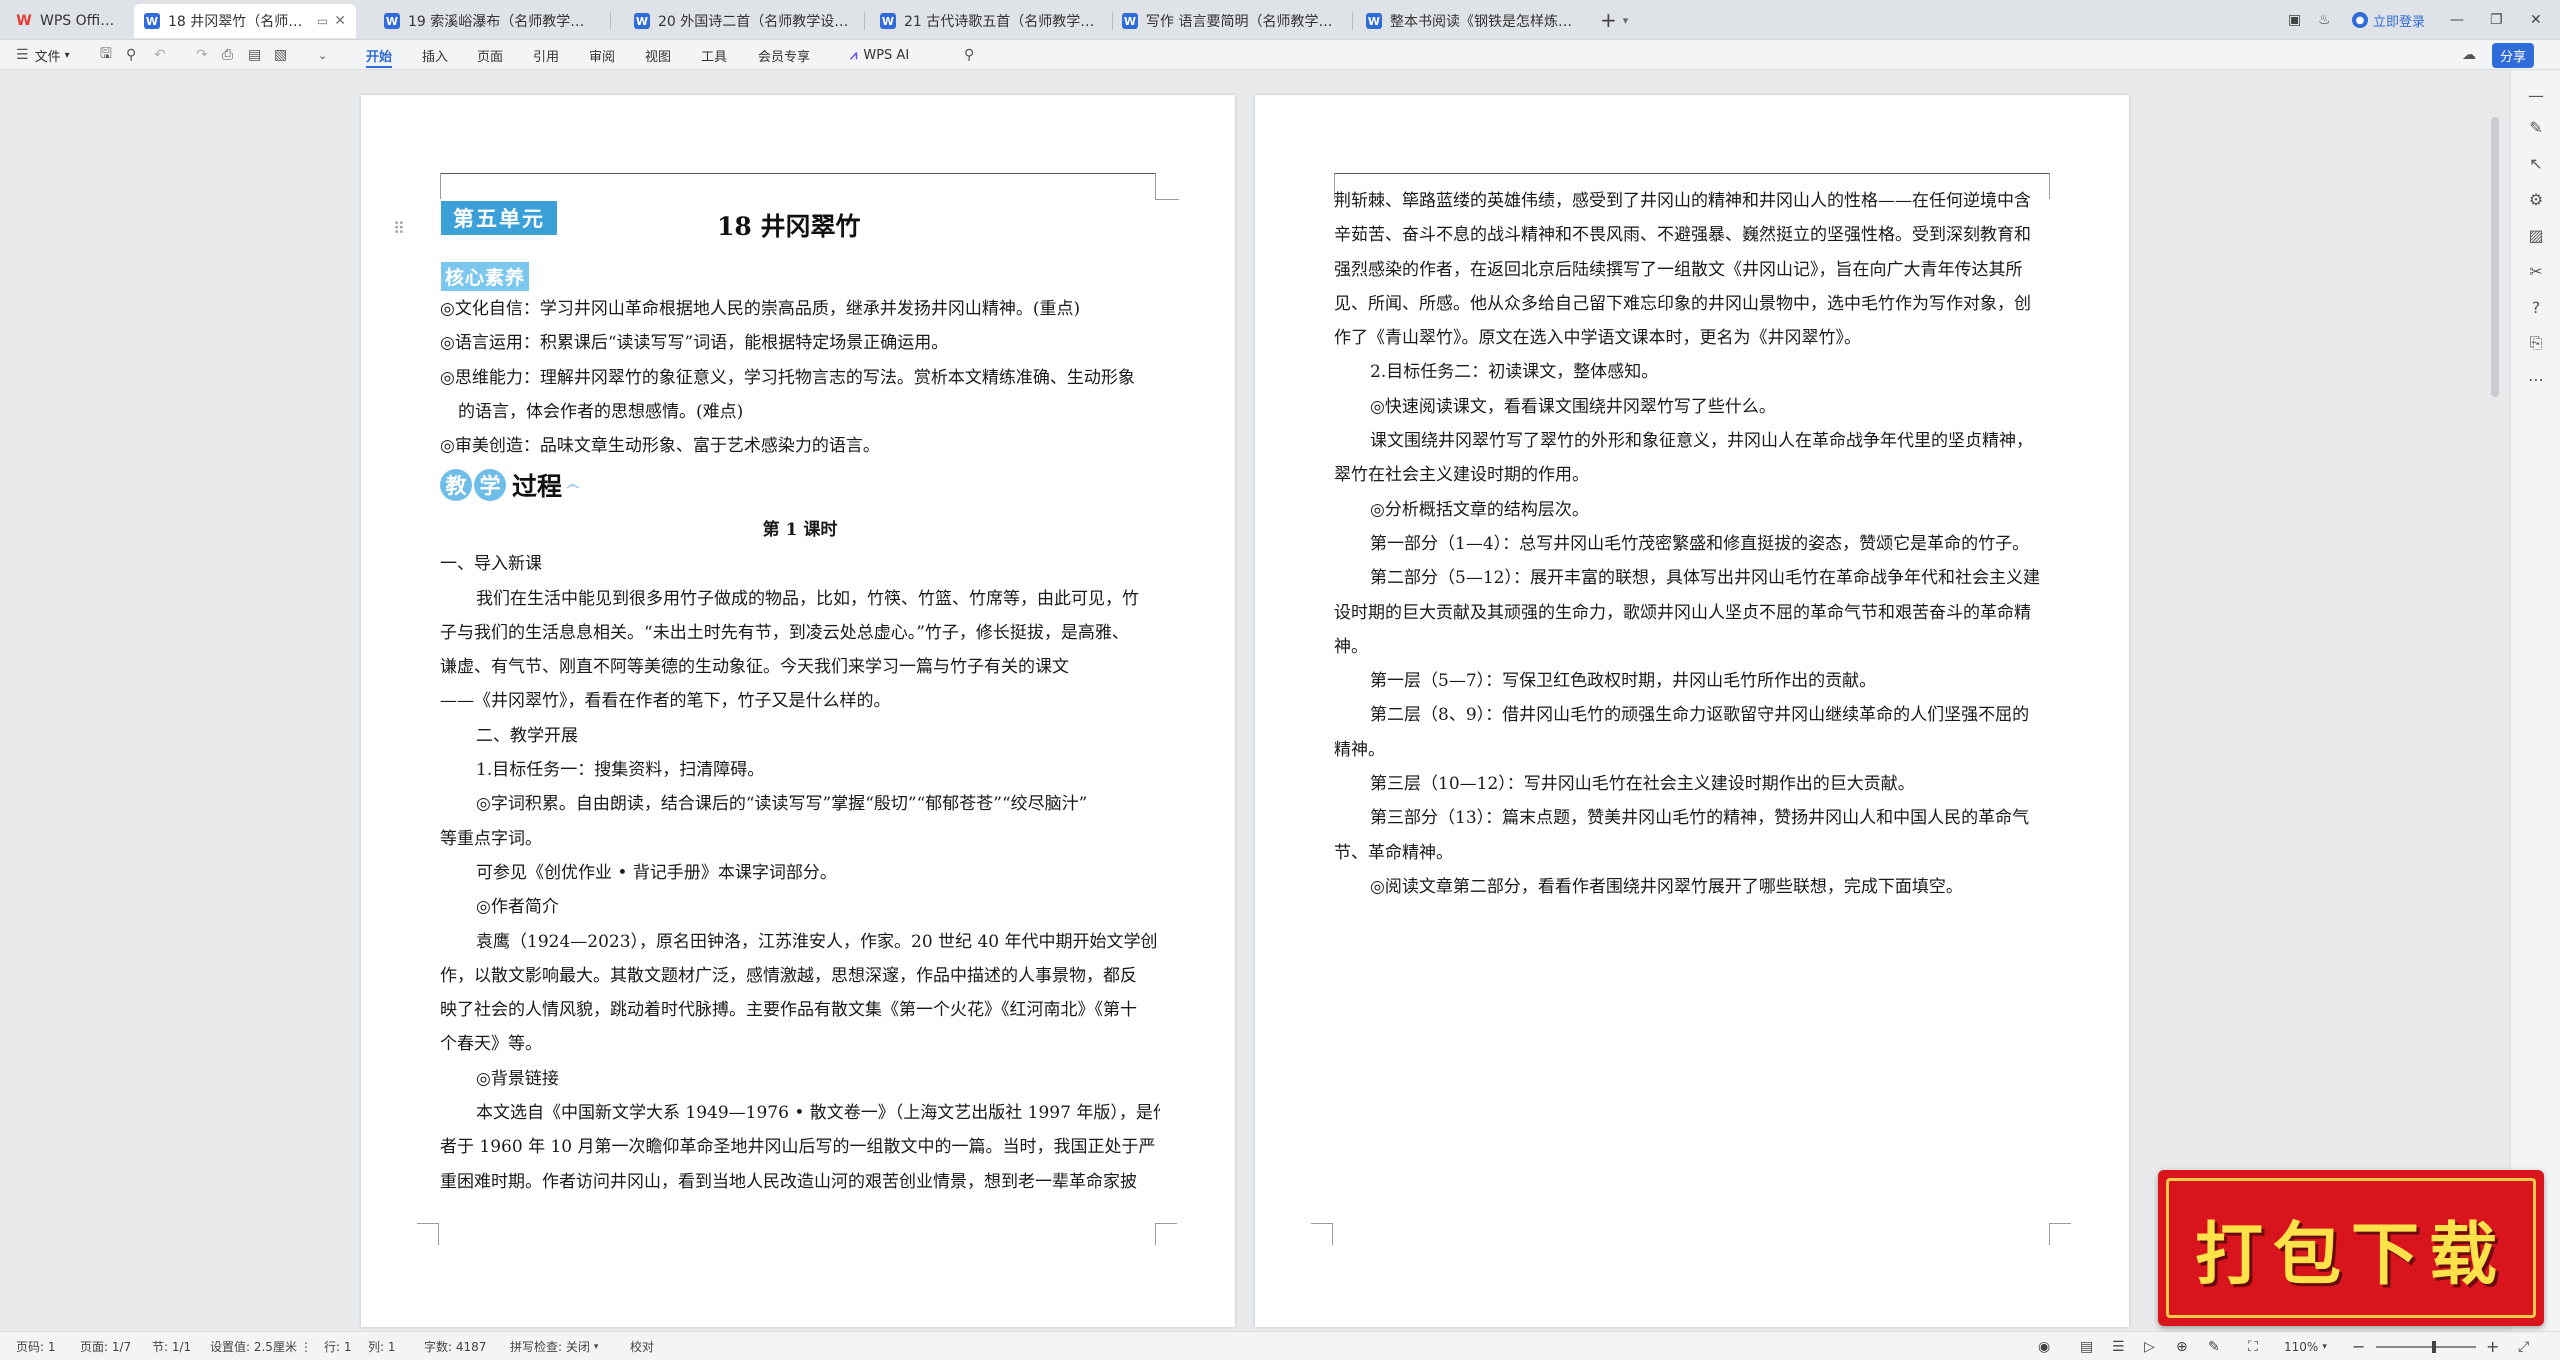 This screenshot has width=2560, height=1360. What do you see at coordinates (2495, 257) in the screenshot?
I see `vertical-scrollbar` at bounding box center [2495, 257].